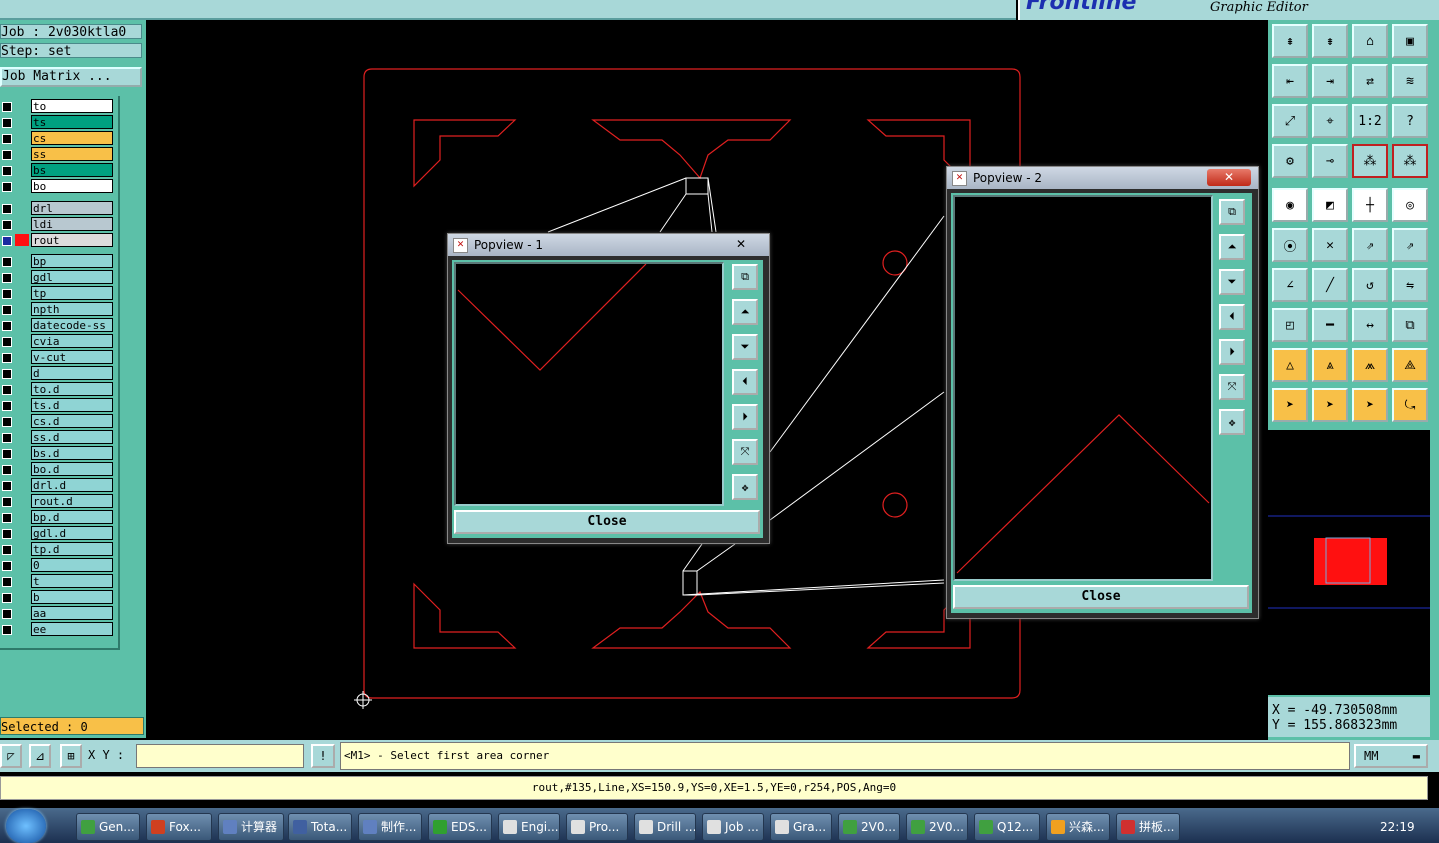  Describe the element at coordinates (58, 469) in the screenshot. I see `layer-row: bo.d` at that location.